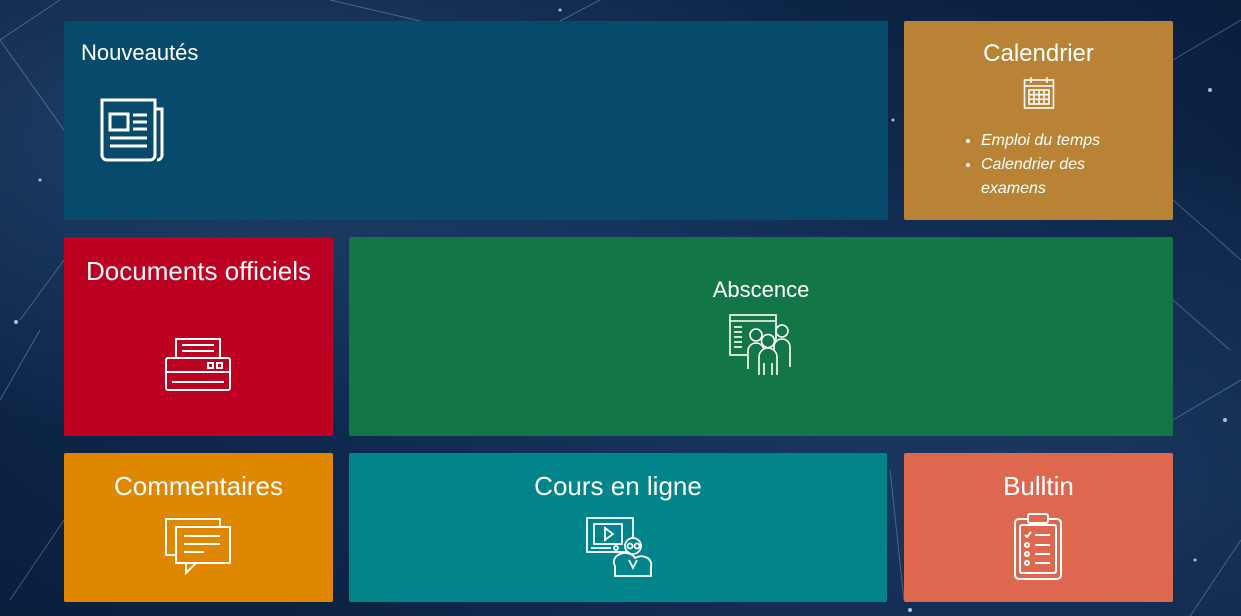 This screenshot has height=616, width=1241. Describe the element at coordinates (619, 549) in the screenshot. I see `online-teacher-icon` at that location.